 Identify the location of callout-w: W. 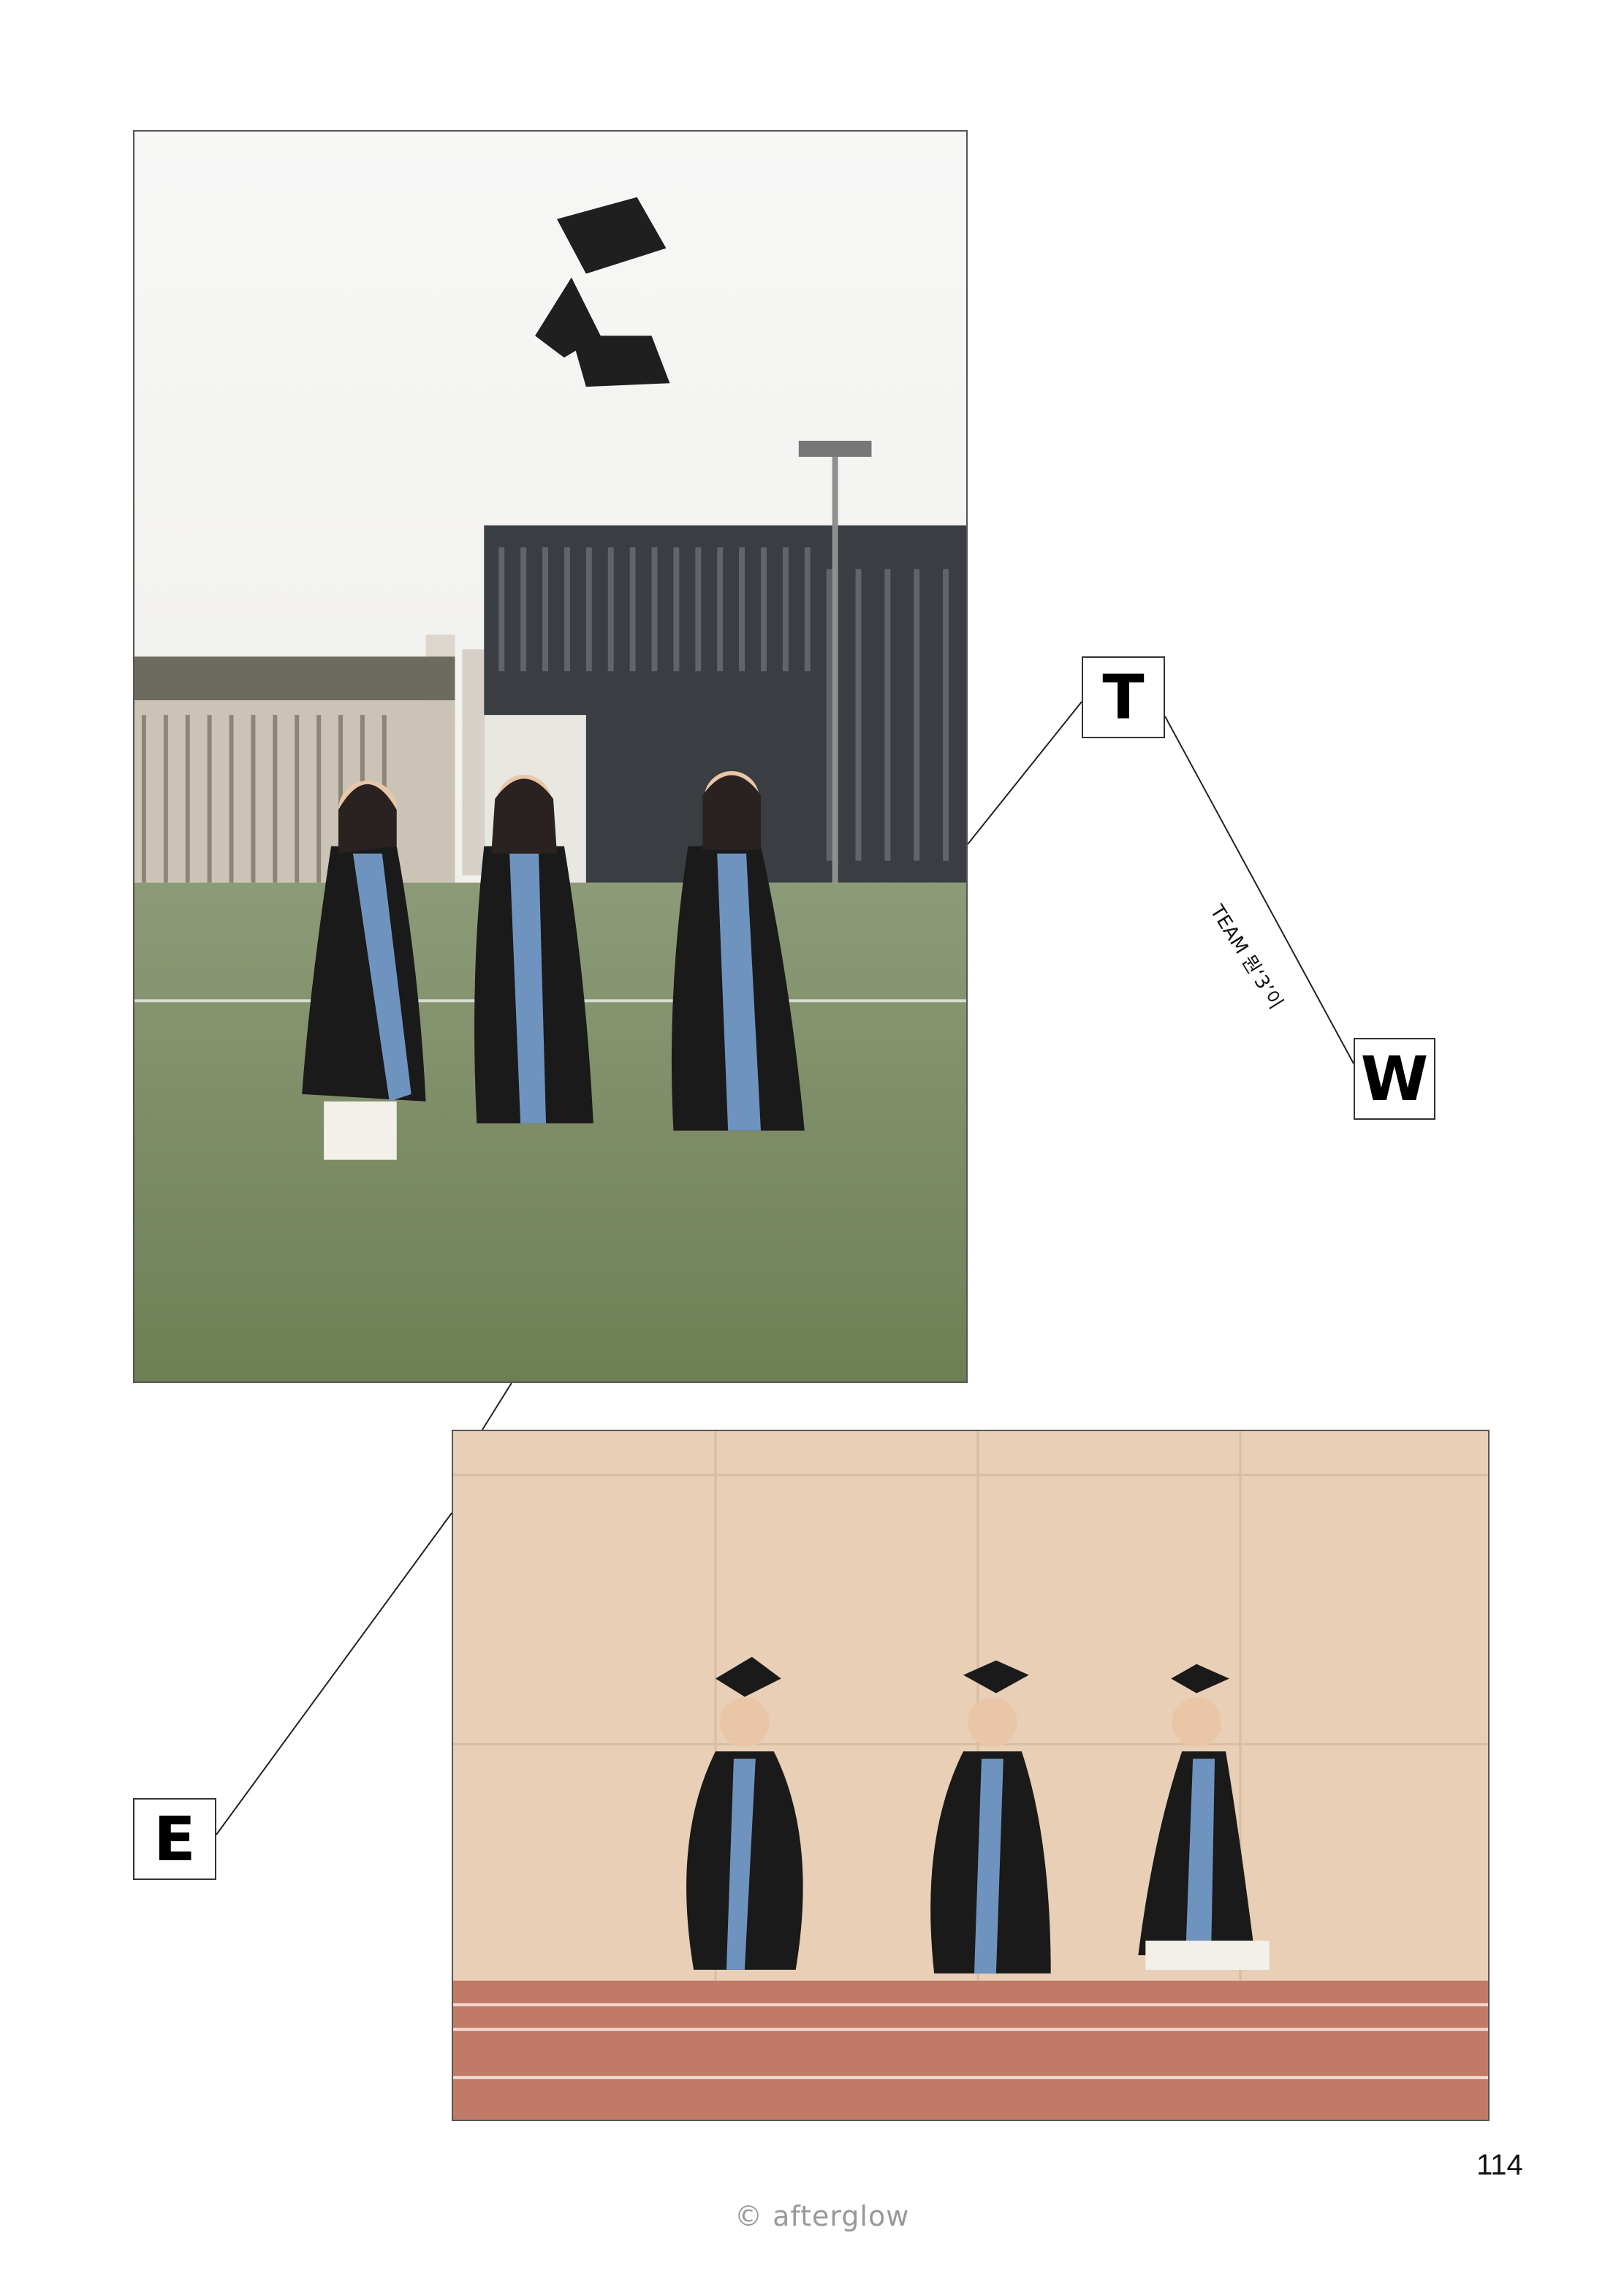
(1395, 1079).